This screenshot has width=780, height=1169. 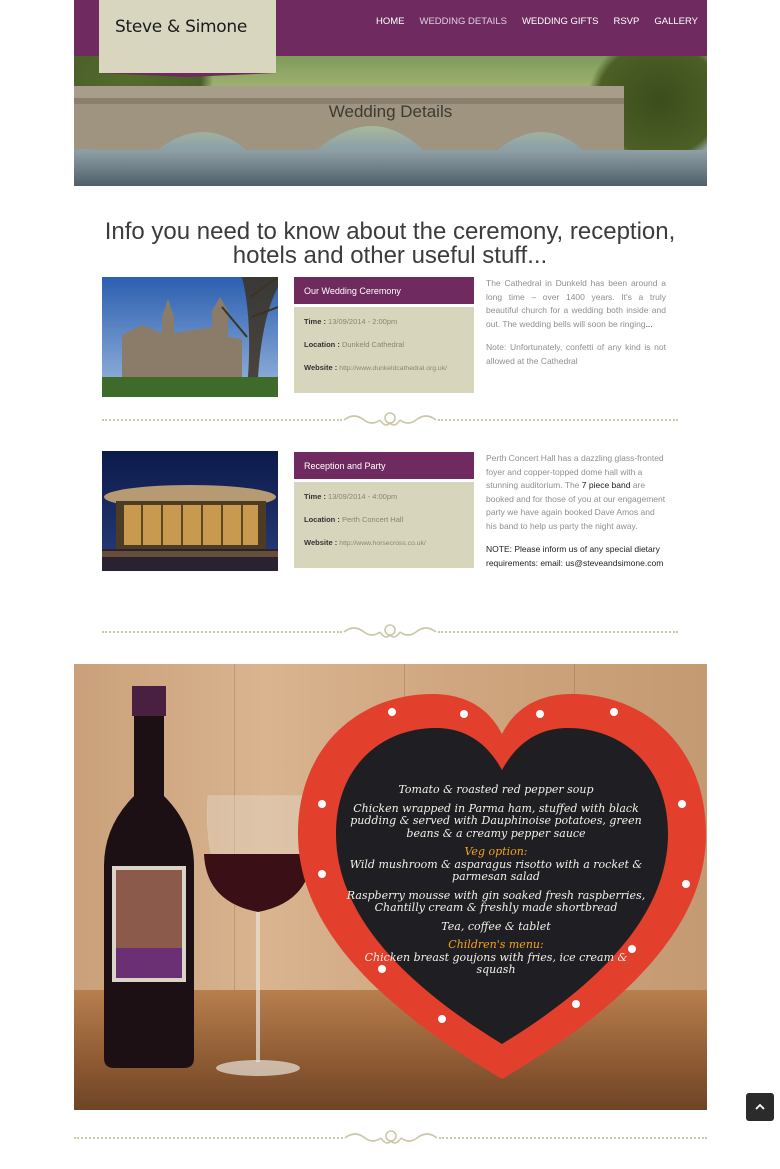 What do you see at coordinates (372, 519) in the screenshot?
I see `reception-location: Perth Concert Hall` at bounding box center [372, 519].